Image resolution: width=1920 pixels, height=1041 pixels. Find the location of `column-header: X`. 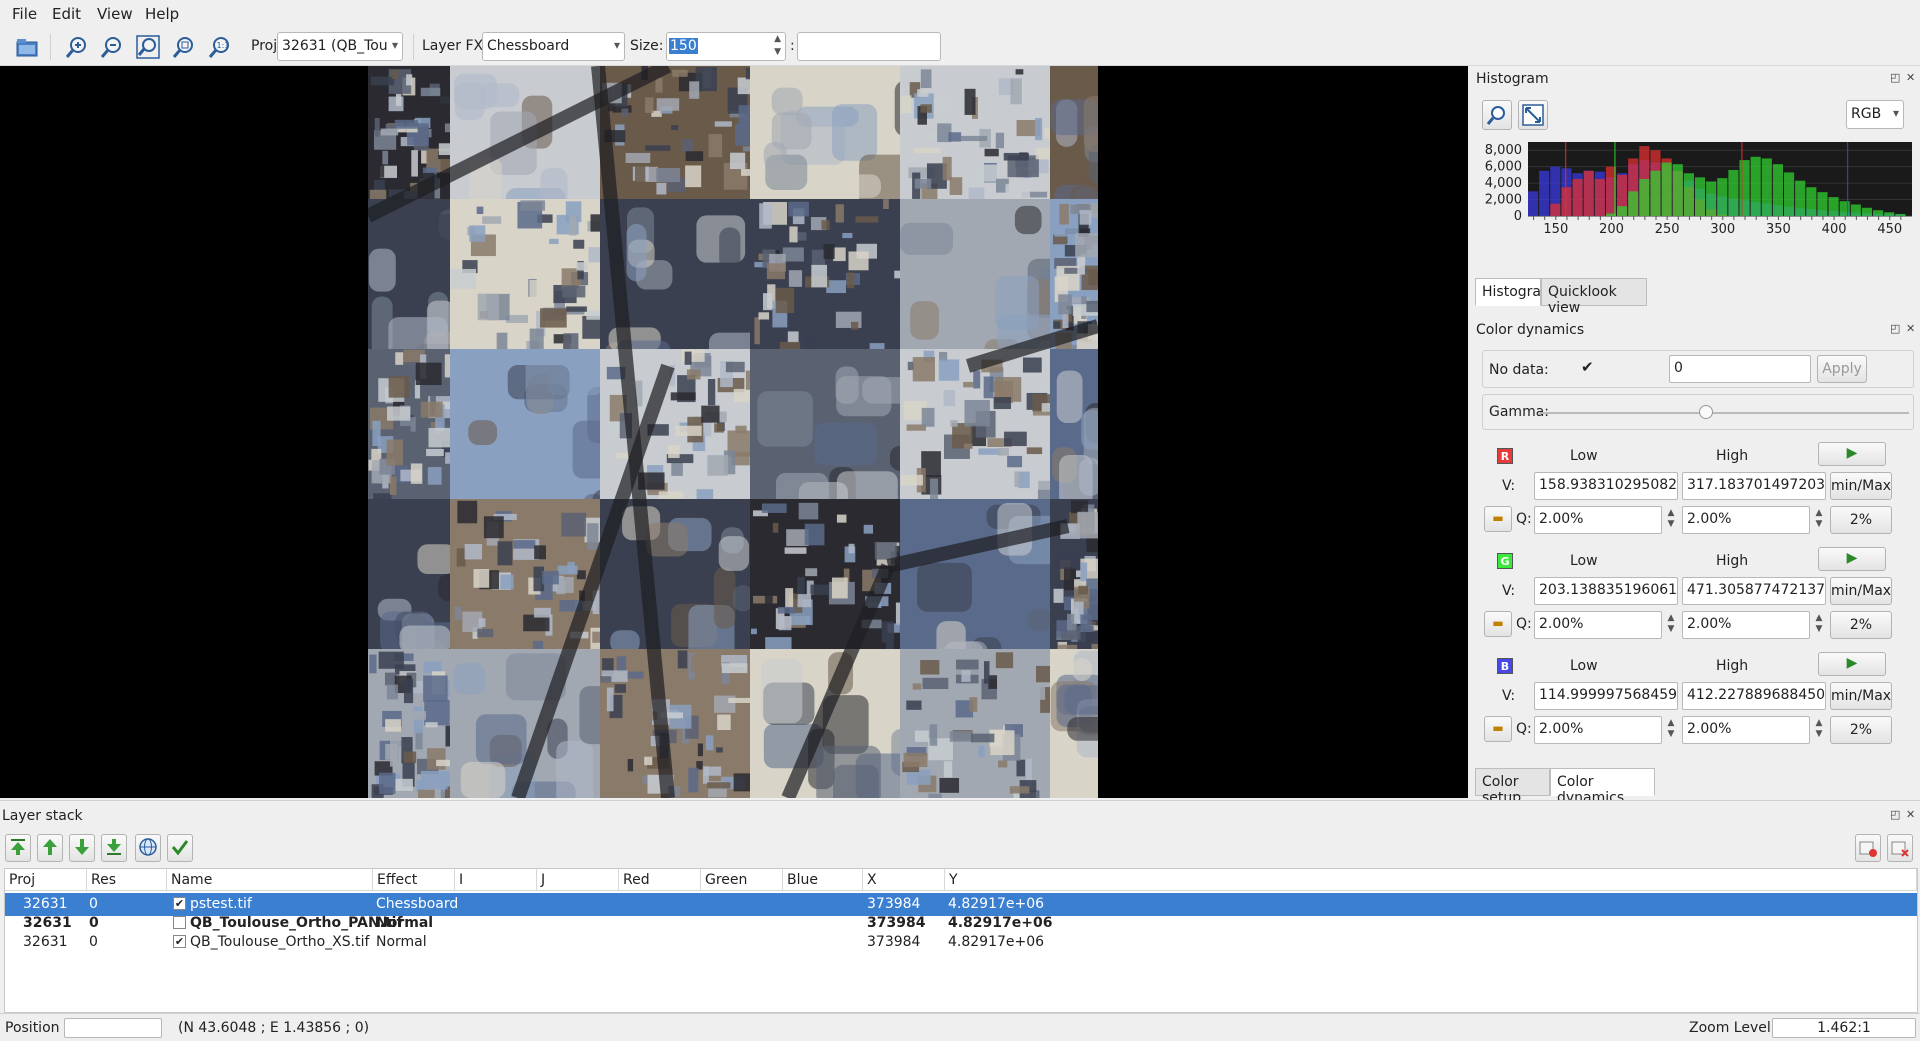

column-header: X is located at coordinates (904, 880).